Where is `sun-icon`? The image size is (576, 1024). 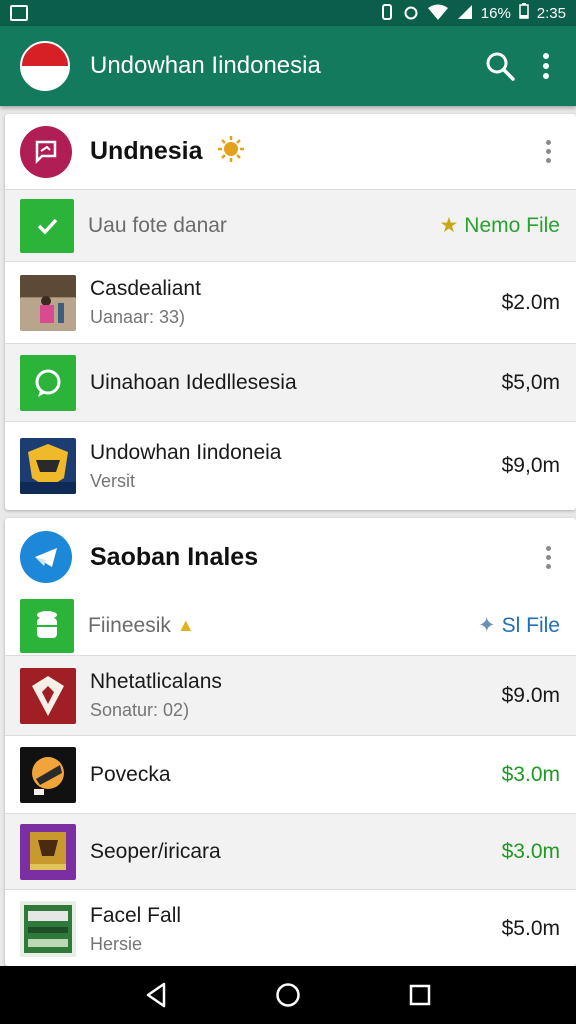
sun-icon is located at coordinates (231, 151).